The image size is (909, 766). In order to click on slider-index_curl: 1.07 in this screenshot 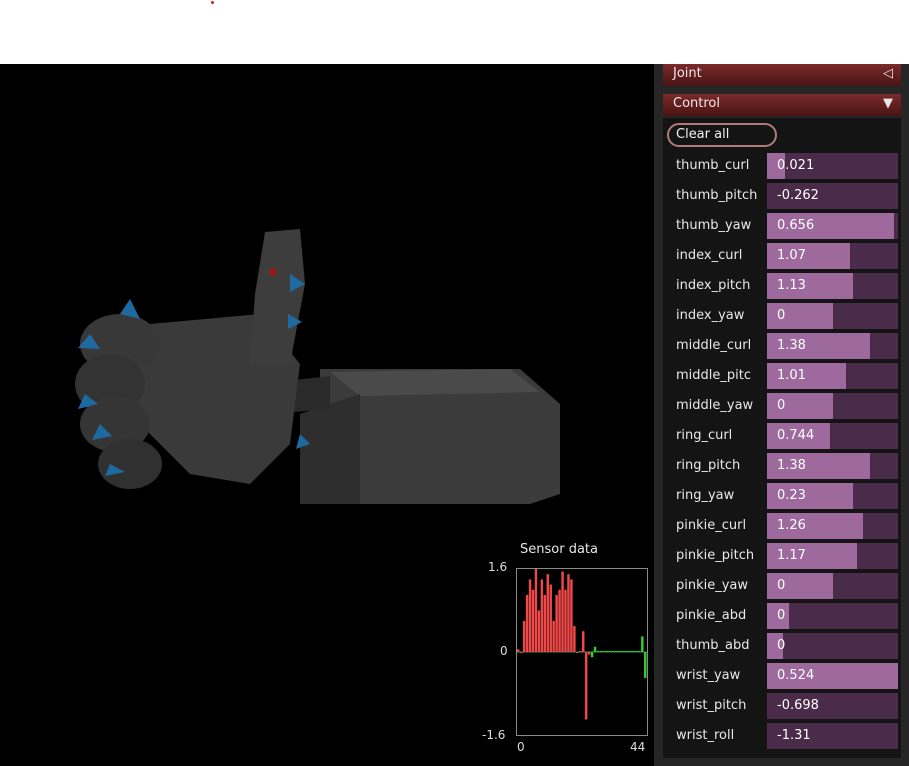, I will do `click(832, 256)`.